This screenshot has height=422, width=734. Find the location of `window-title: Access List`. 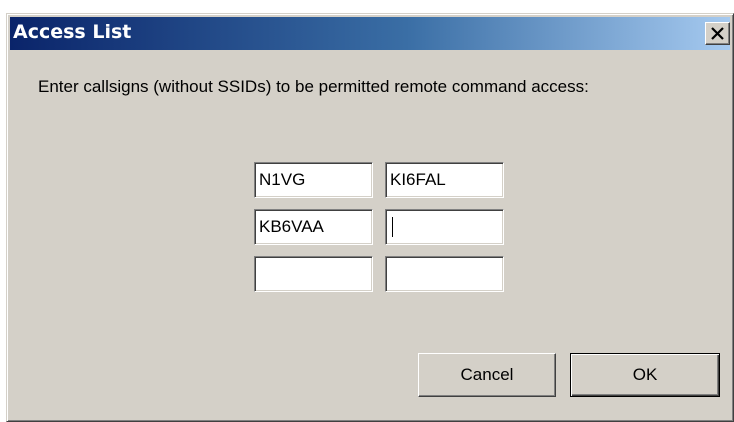

window-title: Access List is located at coordinates (72, 32).